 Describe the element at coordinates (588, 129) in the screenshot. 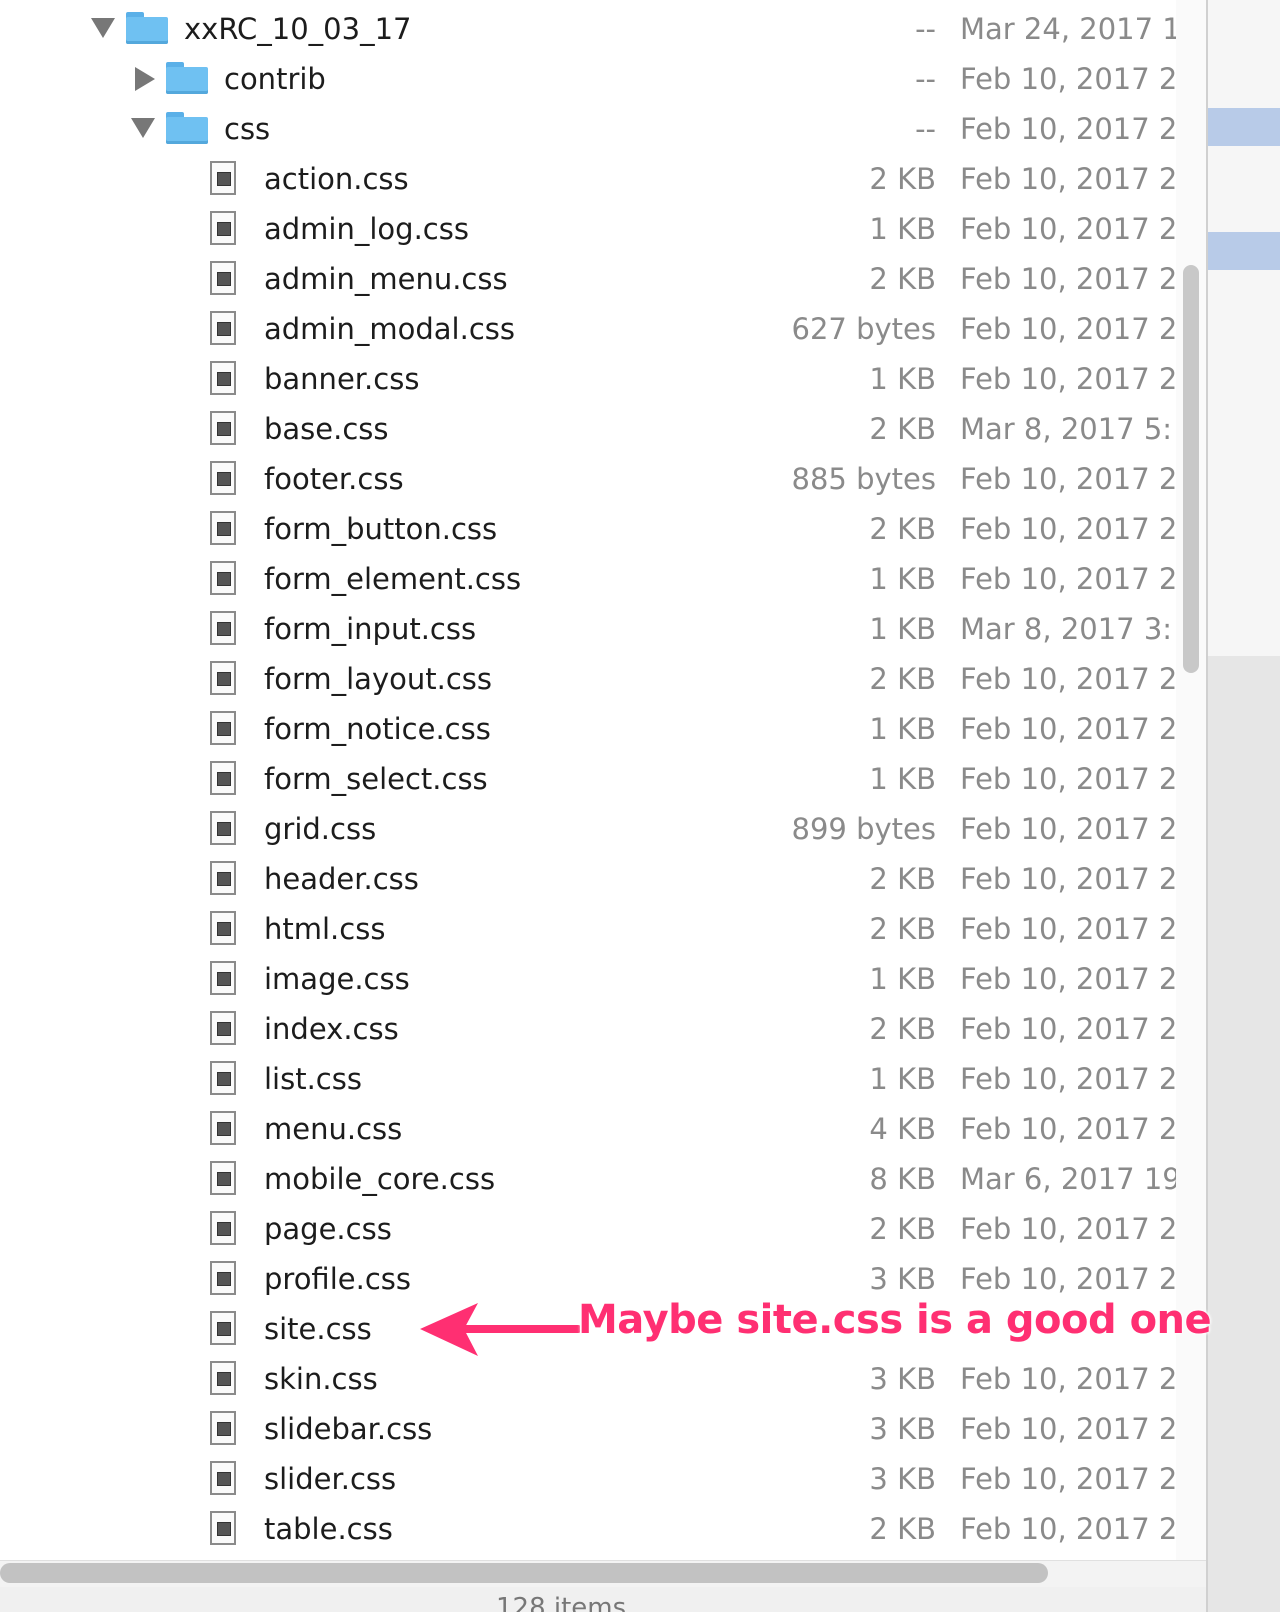

I see `folder-row: css -- Feb 10, 2017 2` at that location.